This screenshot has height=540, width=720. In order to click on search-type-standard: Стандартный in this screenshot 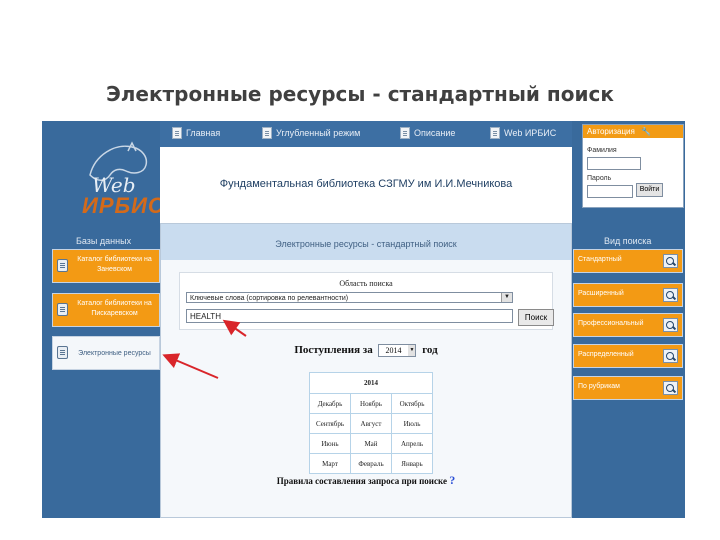, I will do `click(628, 261)`.